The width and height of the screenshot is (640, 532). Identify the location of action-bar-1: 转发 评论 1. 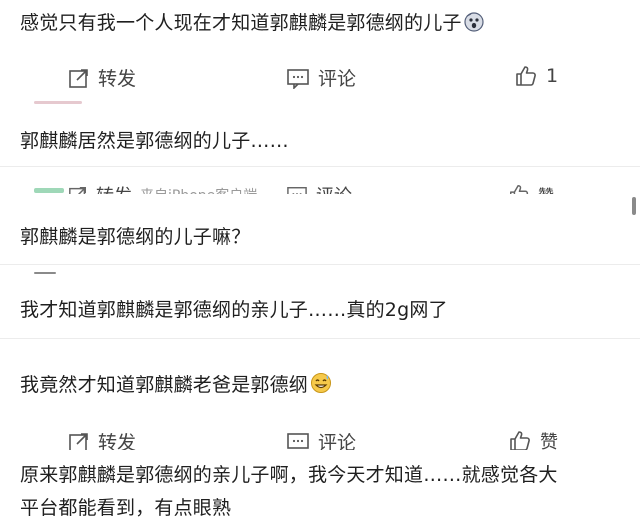
(320, 78).